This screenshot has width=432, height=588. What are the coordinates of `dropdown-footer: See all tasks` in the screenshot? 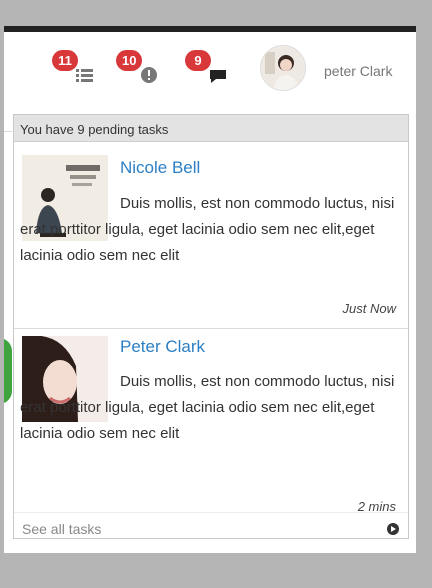 It's located at (211, 525).